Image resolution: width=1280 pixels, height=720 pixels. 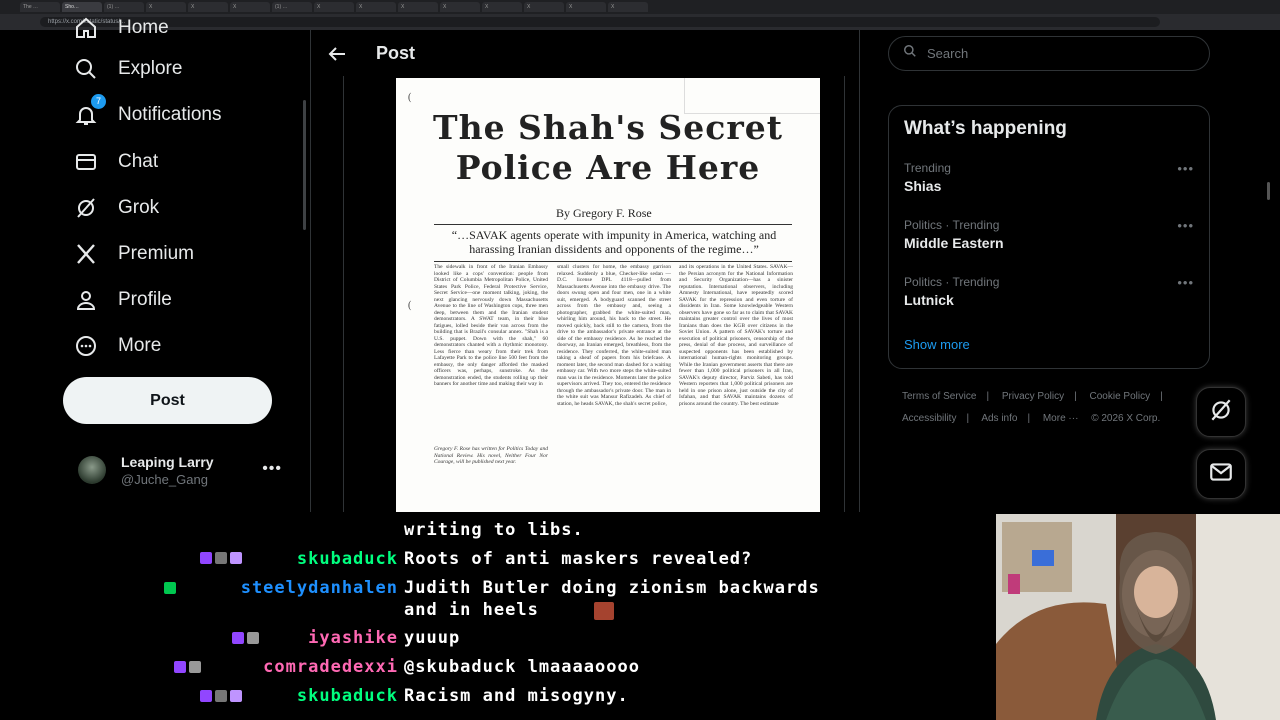 What do you see at coordinates (86, 254) in the screenshot?
I see `x-logo-icon` at bounding box center [86, 254].